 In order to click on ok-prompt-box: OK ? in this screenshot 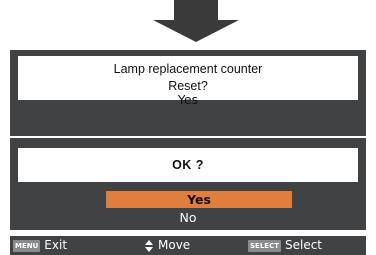, I will do `click(188, 165)`.